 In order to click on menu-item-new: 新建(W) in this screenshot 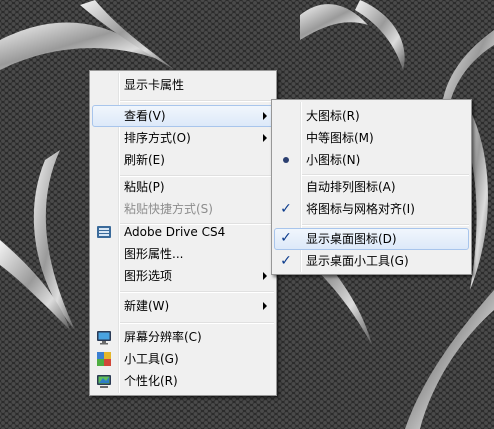, I will do `click(183, 306)`.